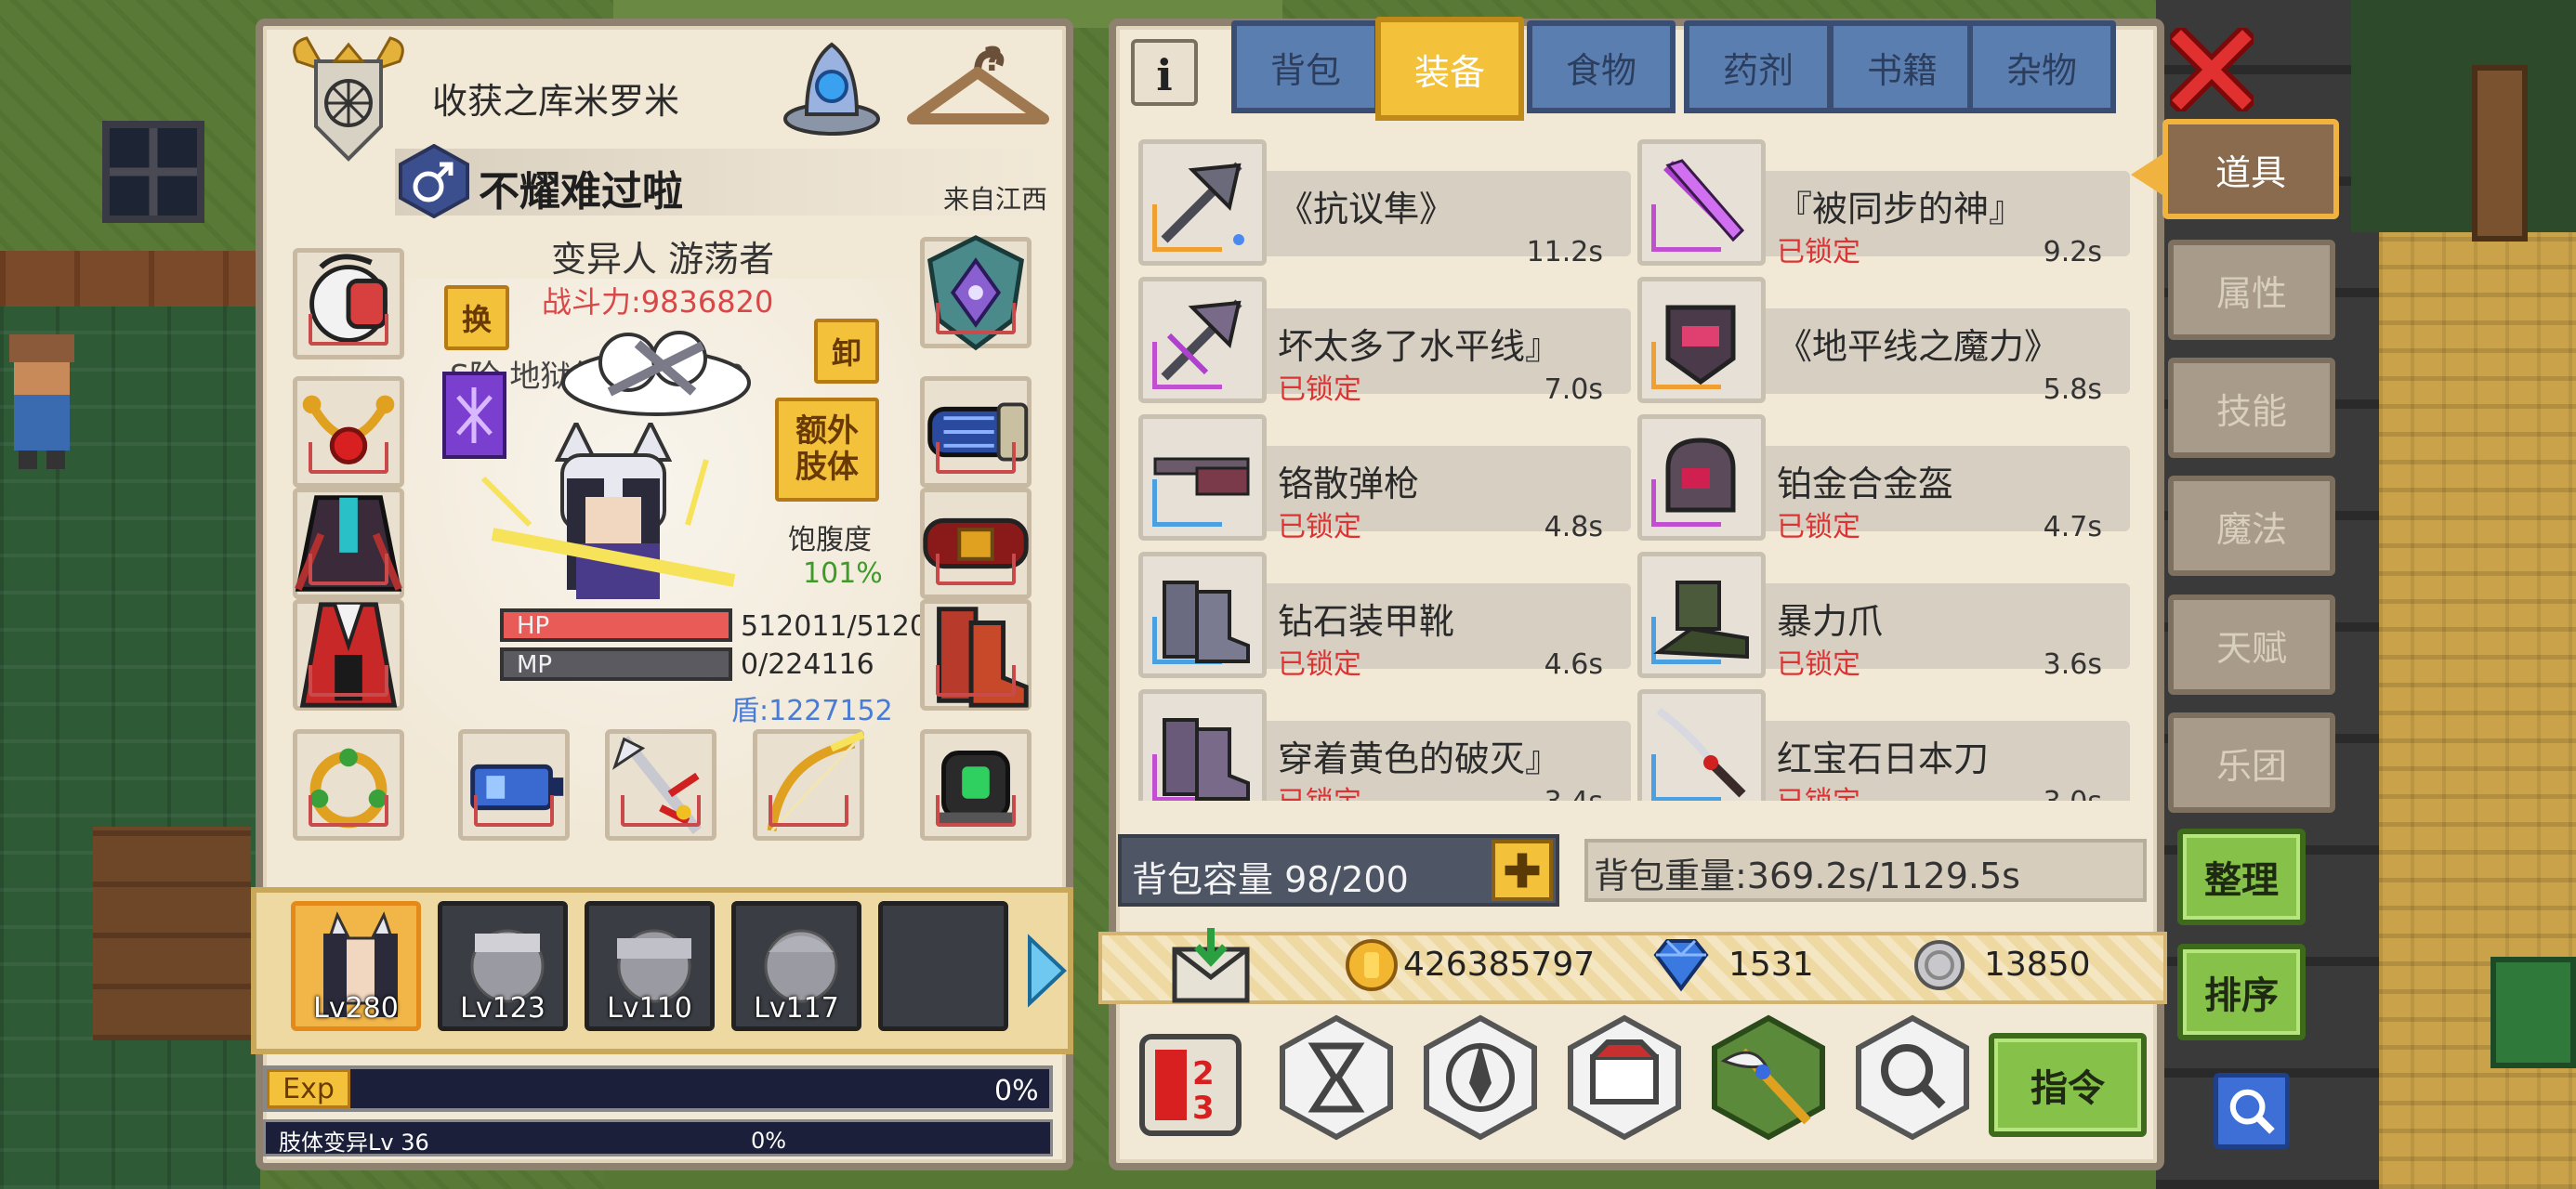 The image size is (2576, 1189). Describe the element at coordinates (556, 101) in the screenshot. I see `guild-name: 收获之库米罗米` at that location.